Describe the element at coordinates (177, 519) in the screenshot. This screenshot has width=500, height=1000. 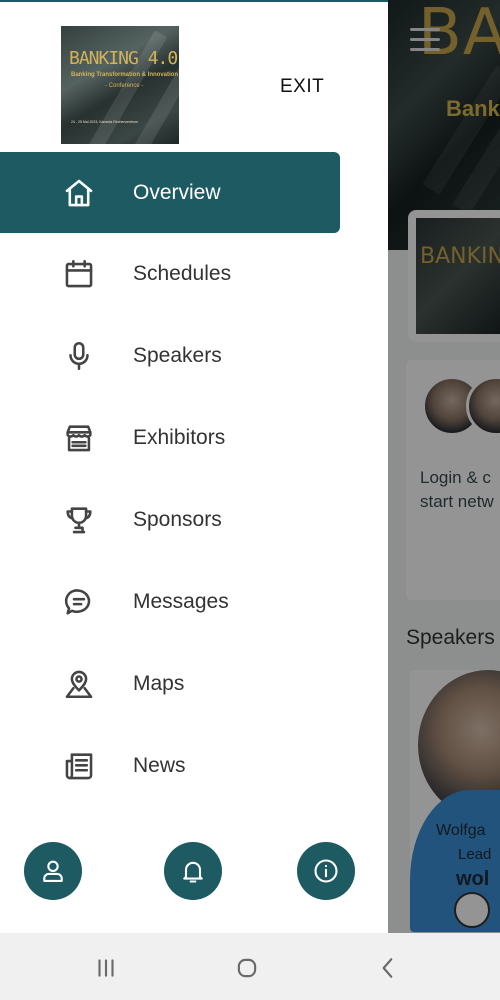
I see `nav-item-label: Sponsors` at that location.